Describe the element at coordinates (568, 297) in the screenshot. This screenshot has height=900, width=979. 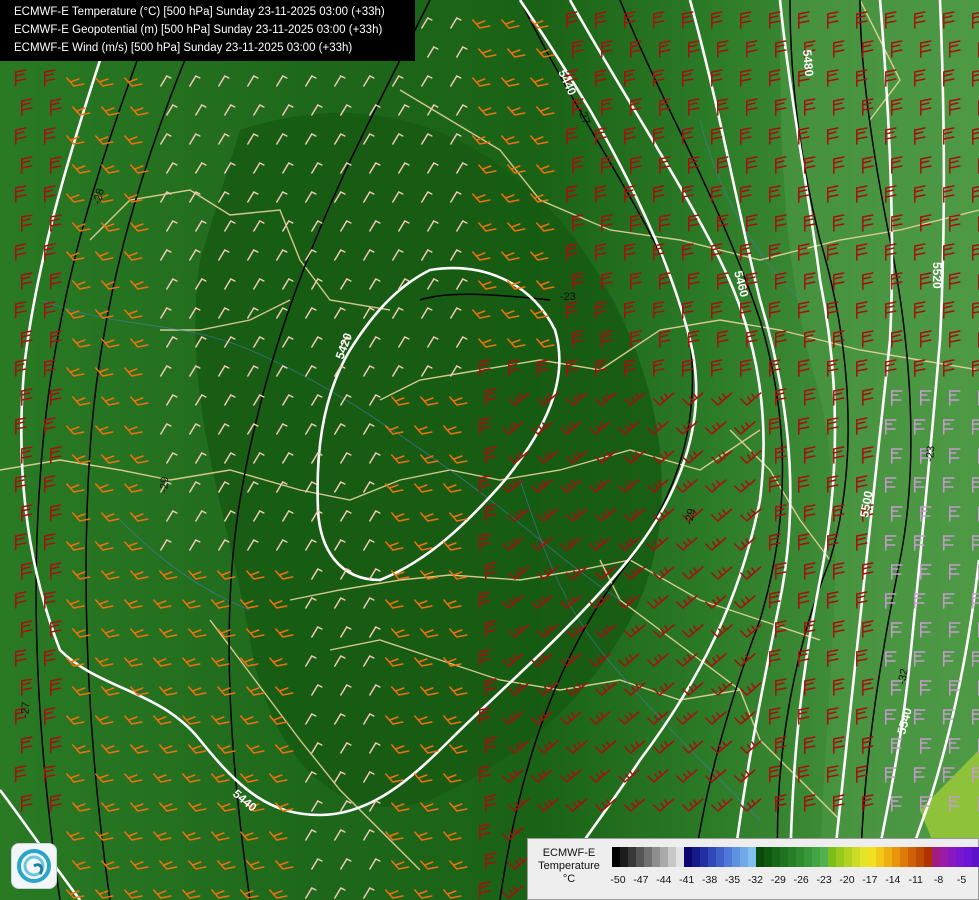
I see `temp-label-3: -23` at that location.